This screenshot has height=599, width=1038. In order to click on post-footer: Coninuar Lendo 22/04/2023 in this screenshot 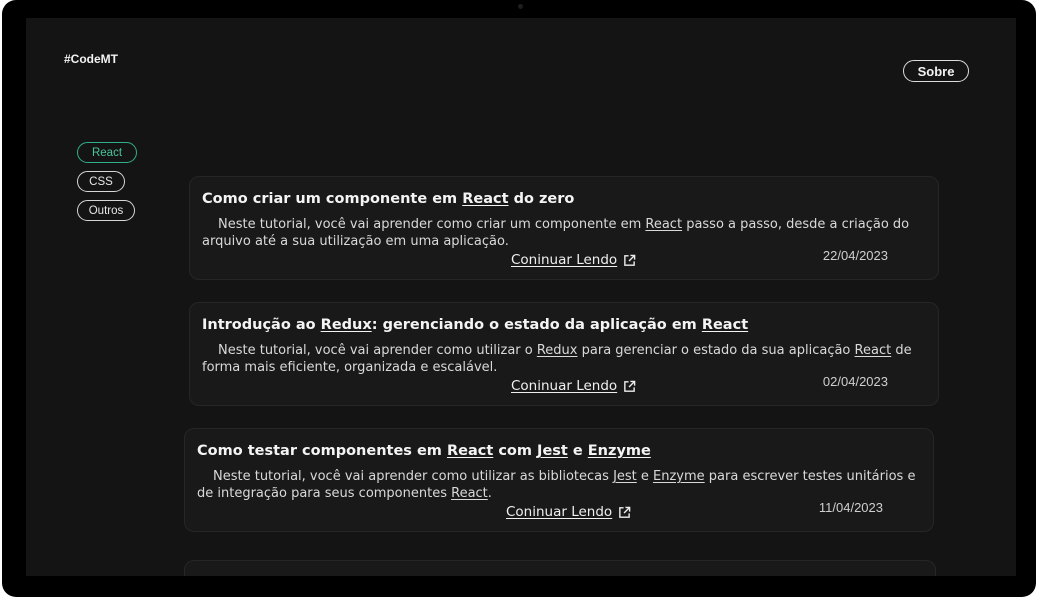, I will do `click(564, 261)`.